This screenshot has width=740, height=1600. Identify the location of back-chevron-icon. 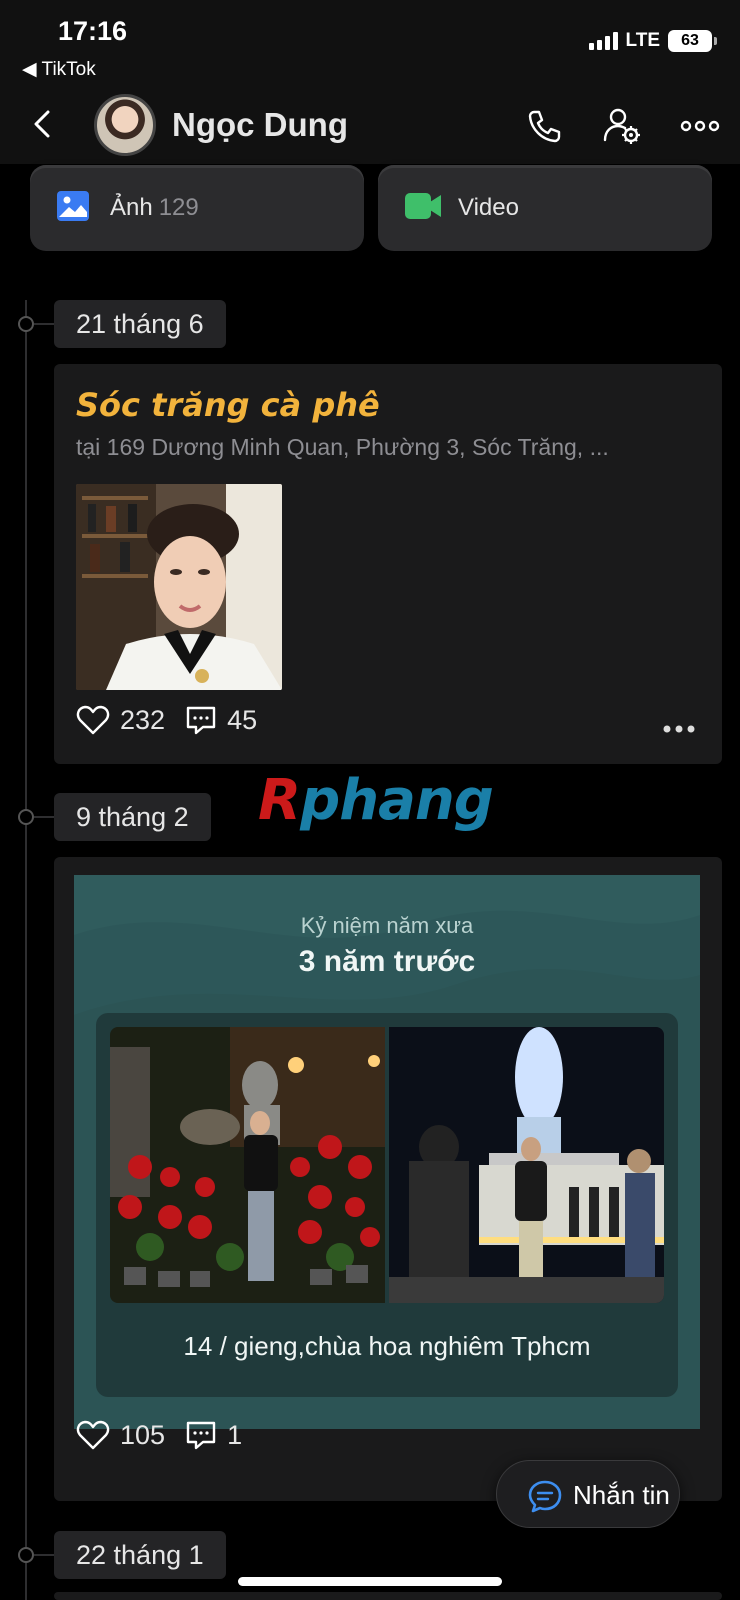
(44, 124).